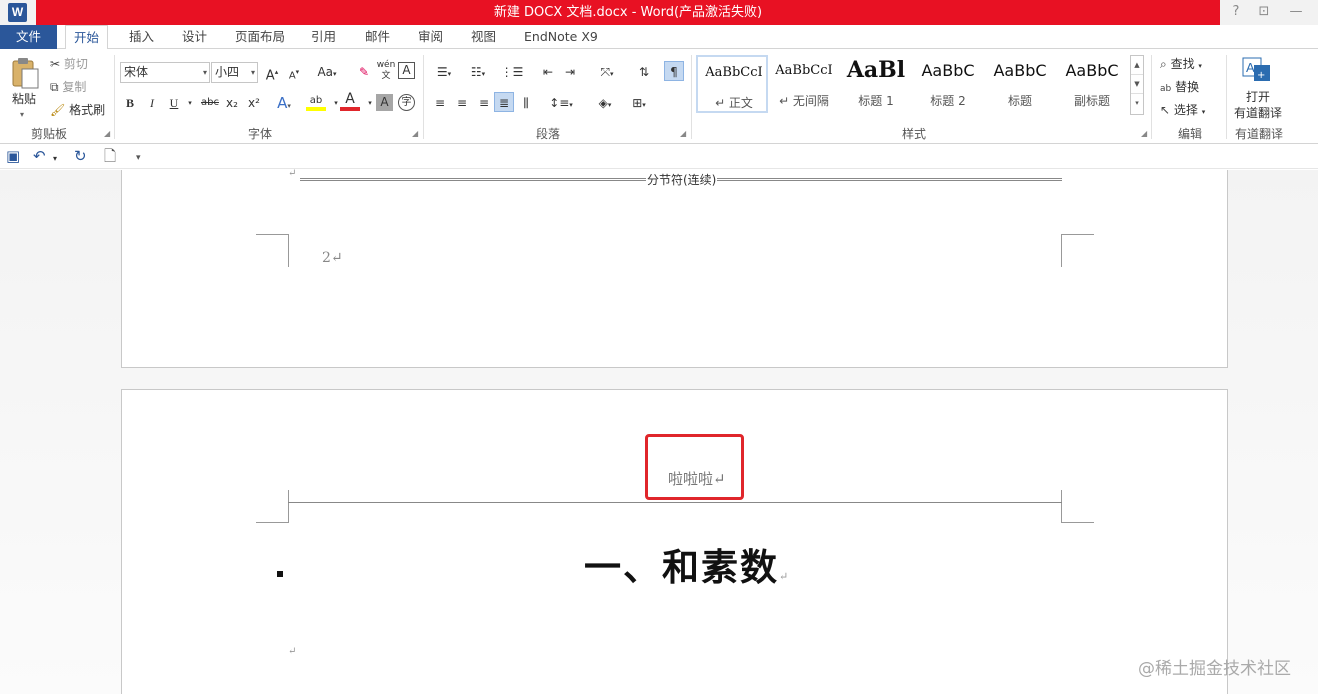 The image size is (1318, 694). I want to click on scroll-up-icon: ▲, so click(1137, 65).